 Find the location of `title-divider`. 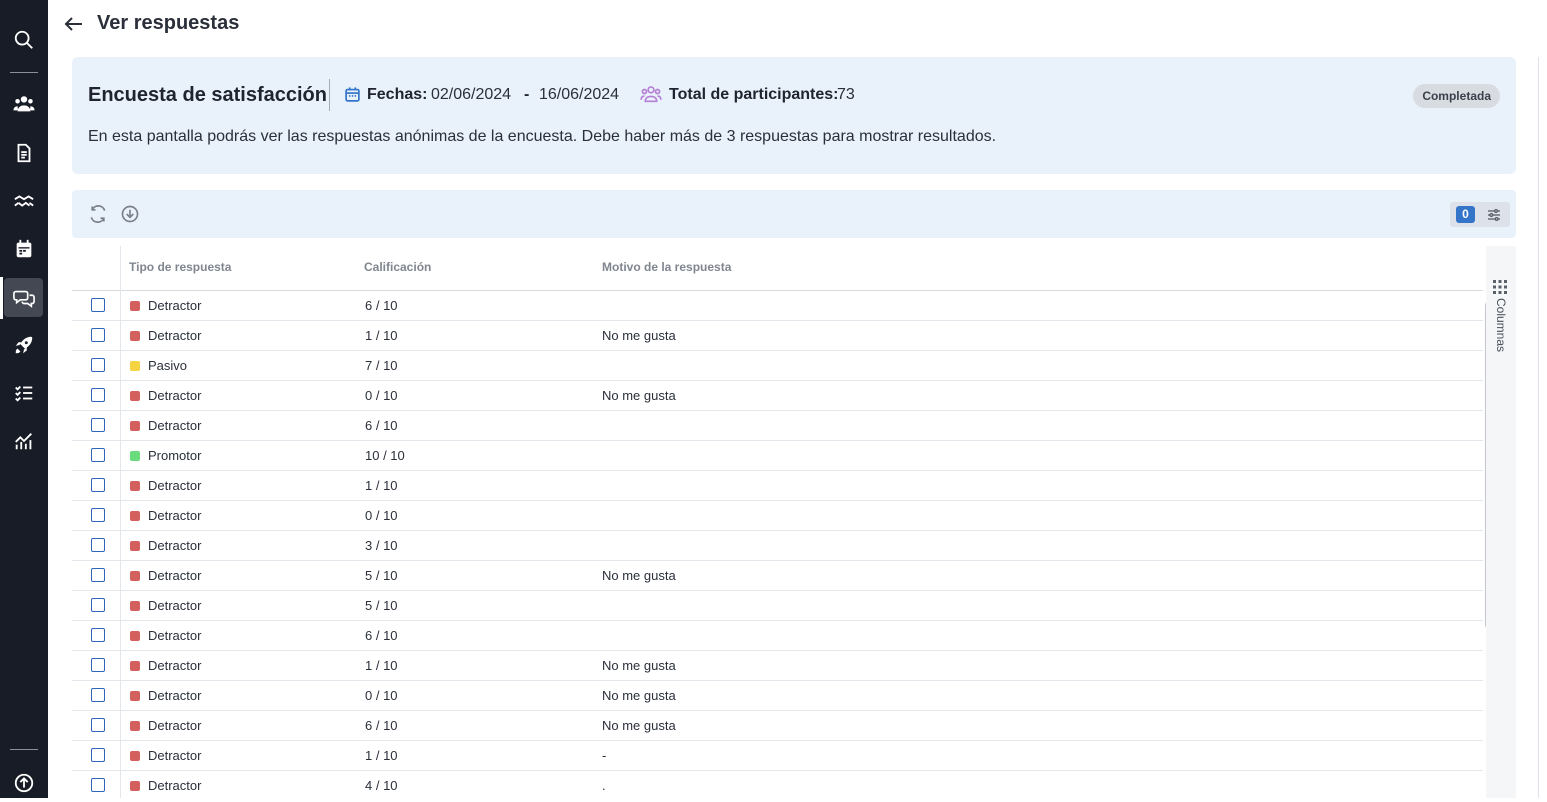

title-divider is located at coordinates (329, 95).